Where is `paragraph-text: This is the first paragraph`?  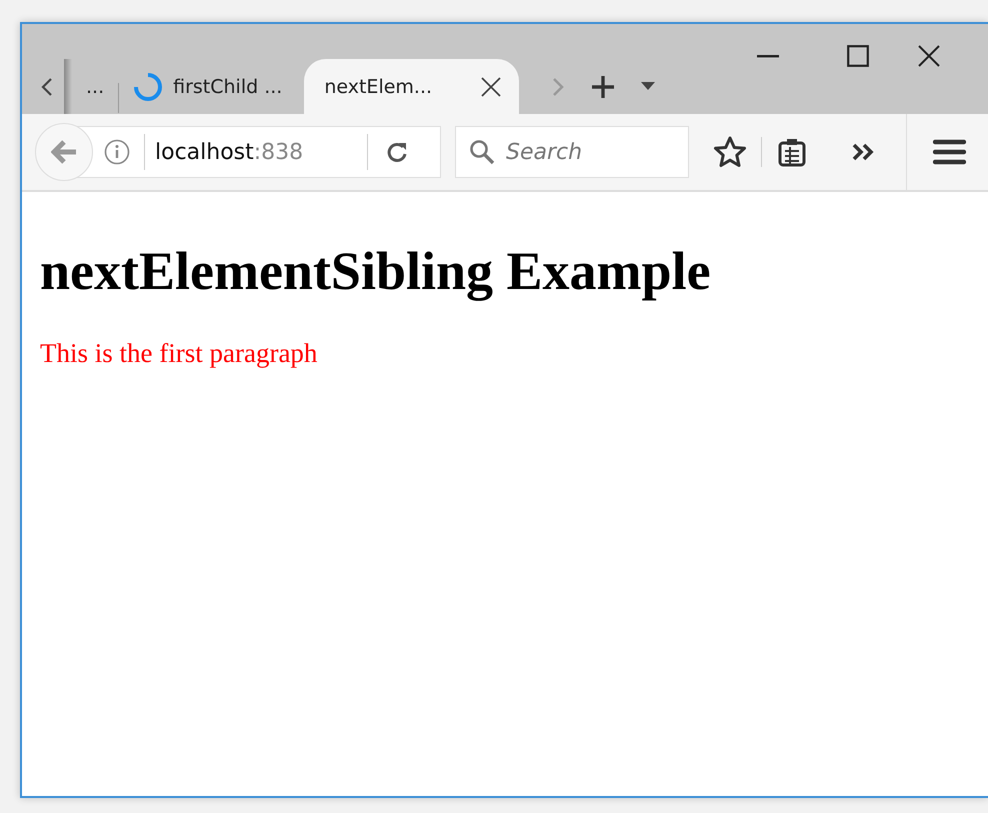 paragraph-text: This is the first paragraph is located at coordinates (179, 353).